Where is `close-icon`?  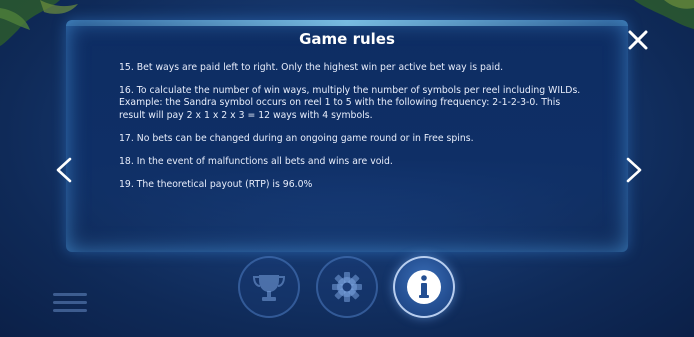
close-icon is located at coordinates (638, 40).